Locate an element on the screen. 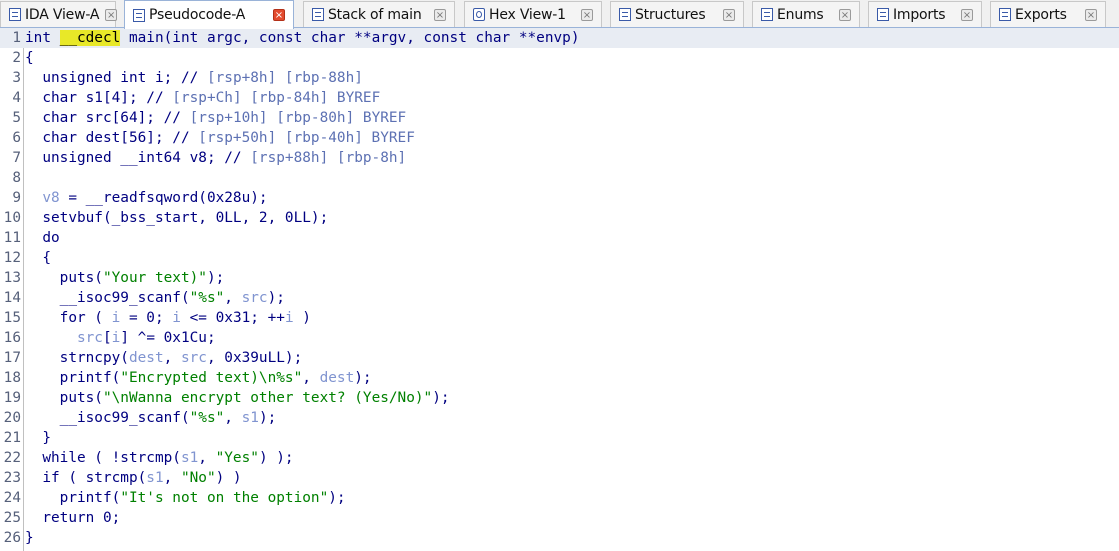 This screenshot has width=1119, height=551. code-line: 16 src[i] ^= 0x1Cu; is located at coordinates (559, 338).